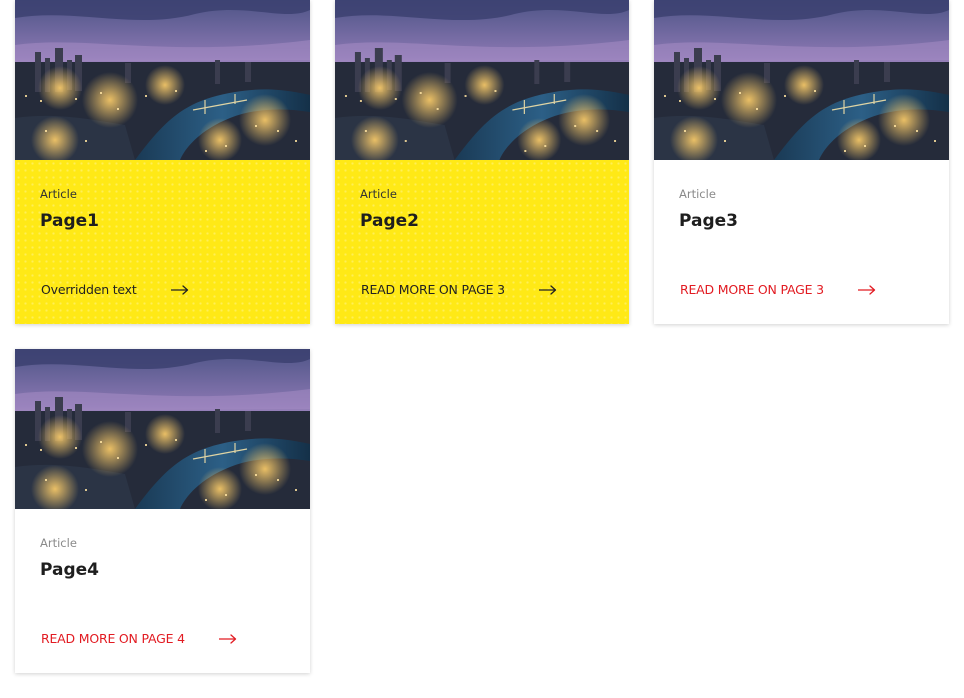  Describe the element at coordinates (482, 242) in the screenshot. I see `card-body: Article Page2 READ MORE ON PAGE 3` at that location.